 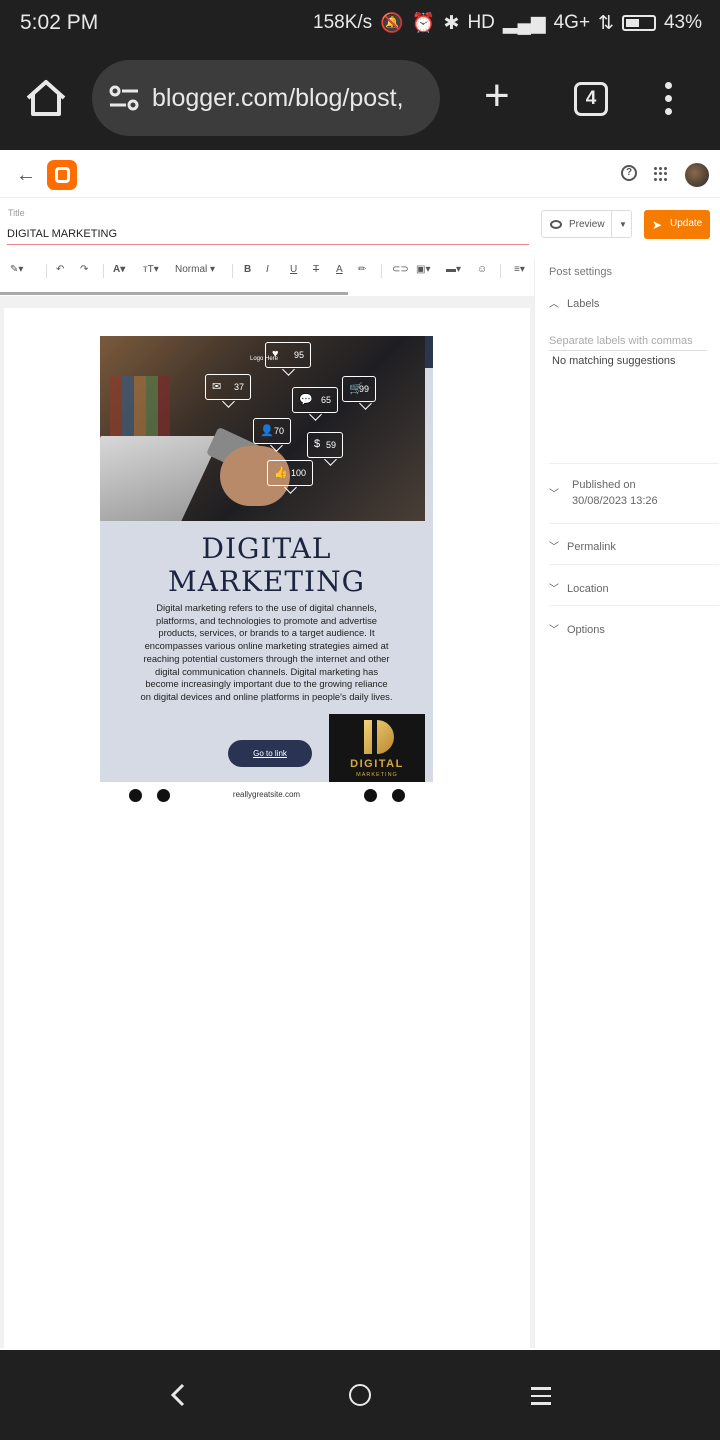 I want to click on pencil-mode-icon: ✎▾, so click(x=16, y=269).